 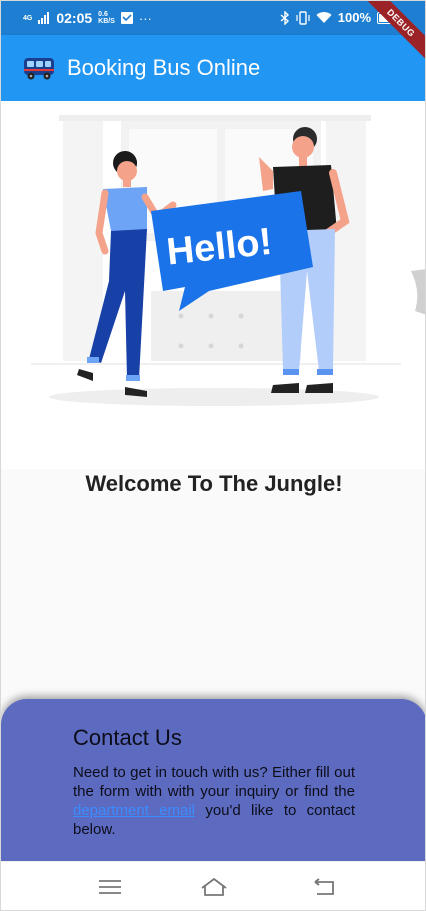 What do you see at coordinates (284, 17) in the screenshot?
I see `bluetooth-icon` at bounding box center [284, 17].